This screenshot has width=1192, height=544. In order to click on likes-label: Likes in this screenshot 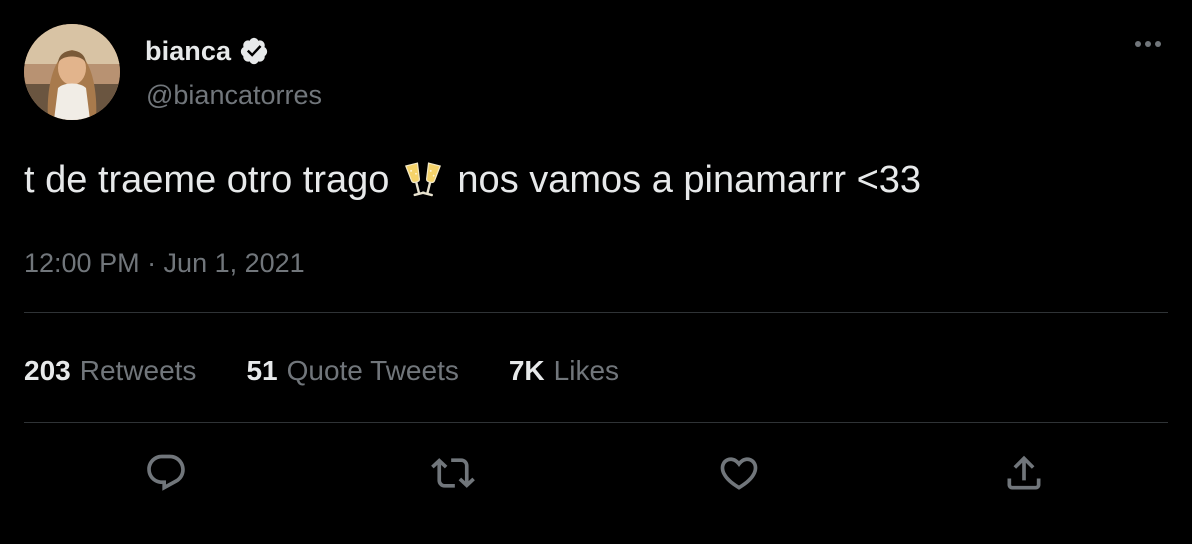, I will do `click(586, 370)`.